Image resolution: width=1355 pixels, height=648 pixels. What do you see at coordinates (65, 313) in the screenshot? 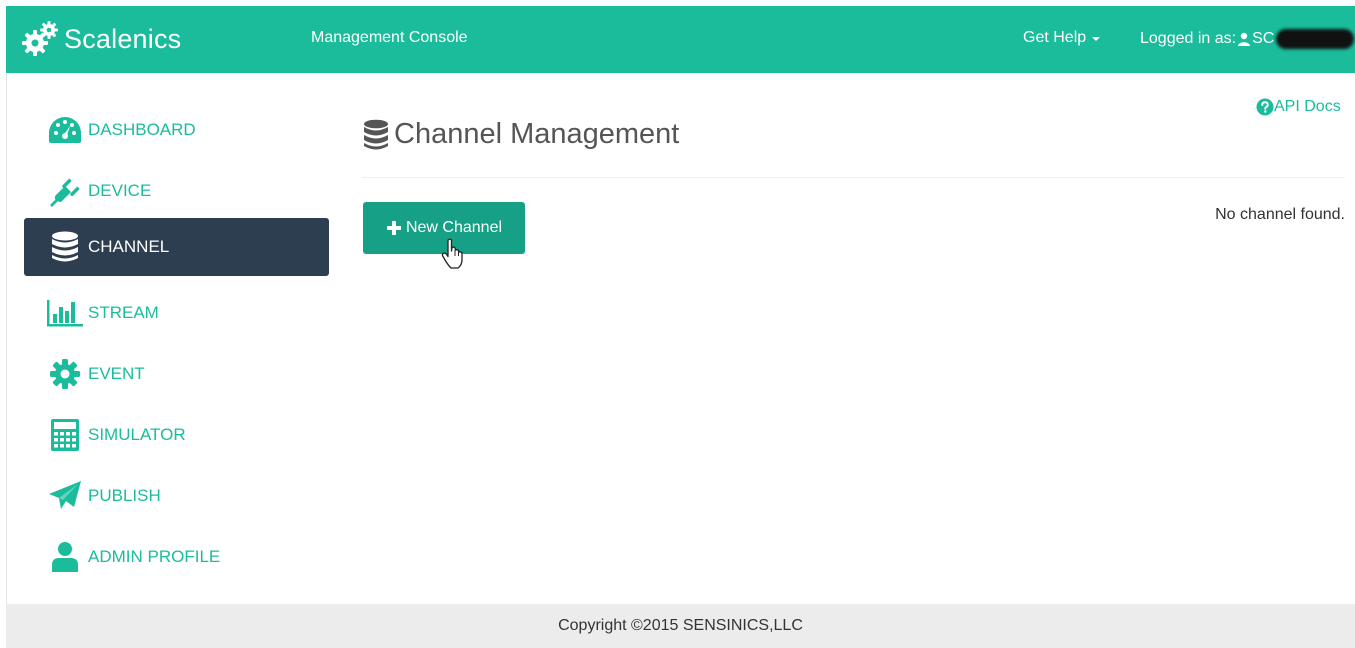
I see `bar-chart-icon` at bounding box center [65, 313].